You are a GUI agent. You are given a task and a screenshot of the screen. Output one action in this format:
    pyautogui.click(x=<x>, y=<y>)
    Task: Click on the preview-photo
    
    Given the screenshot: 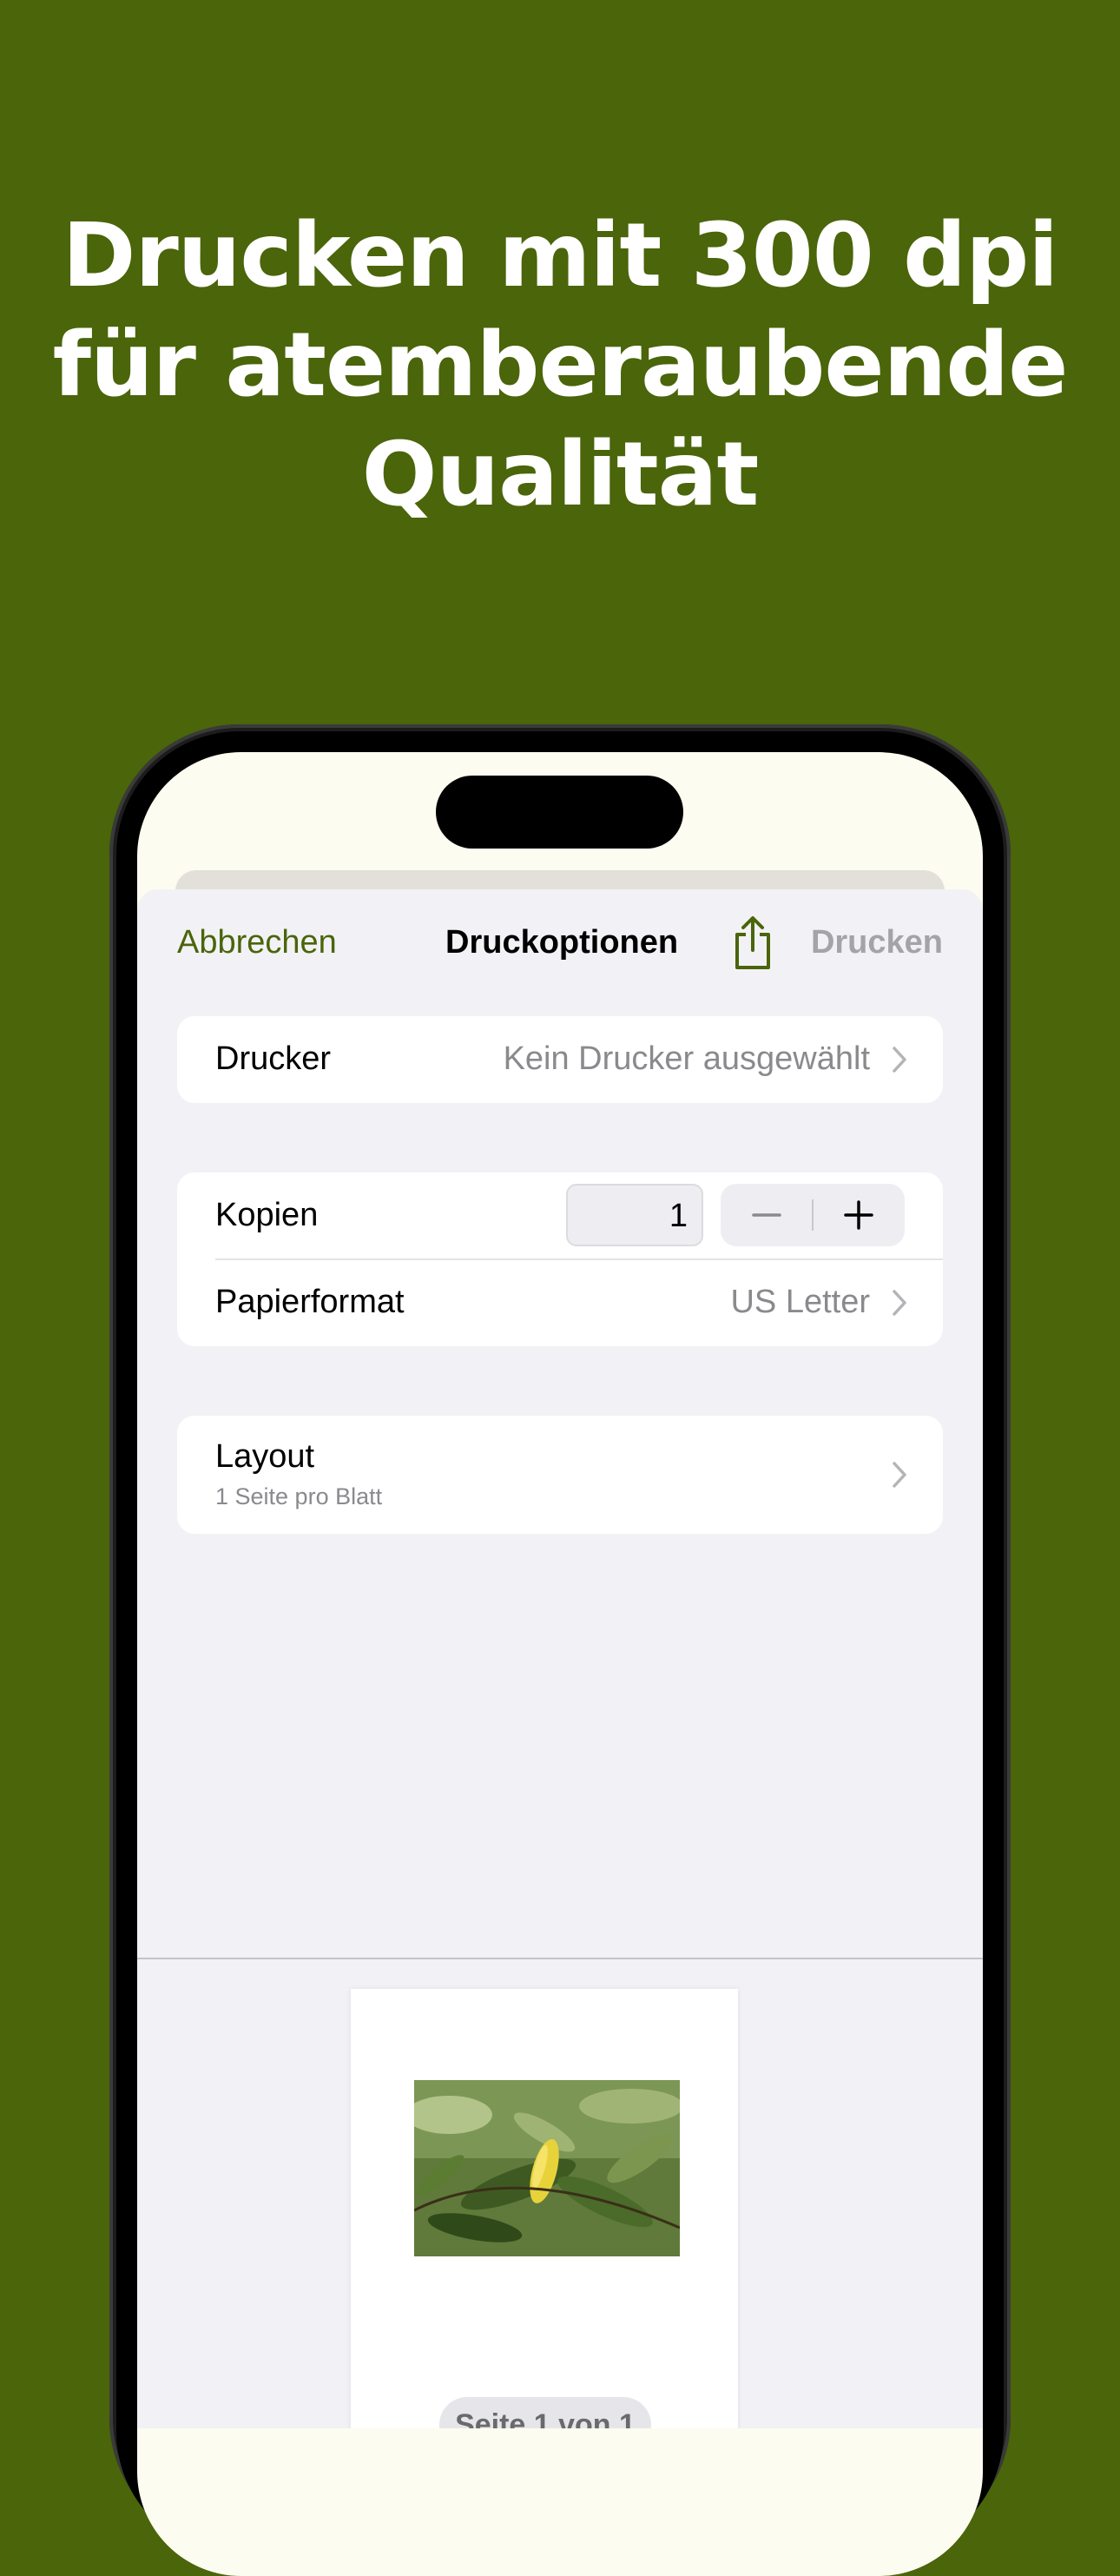 What is the action you would take?
    pyautogui.click(x=547, y=2168)
    